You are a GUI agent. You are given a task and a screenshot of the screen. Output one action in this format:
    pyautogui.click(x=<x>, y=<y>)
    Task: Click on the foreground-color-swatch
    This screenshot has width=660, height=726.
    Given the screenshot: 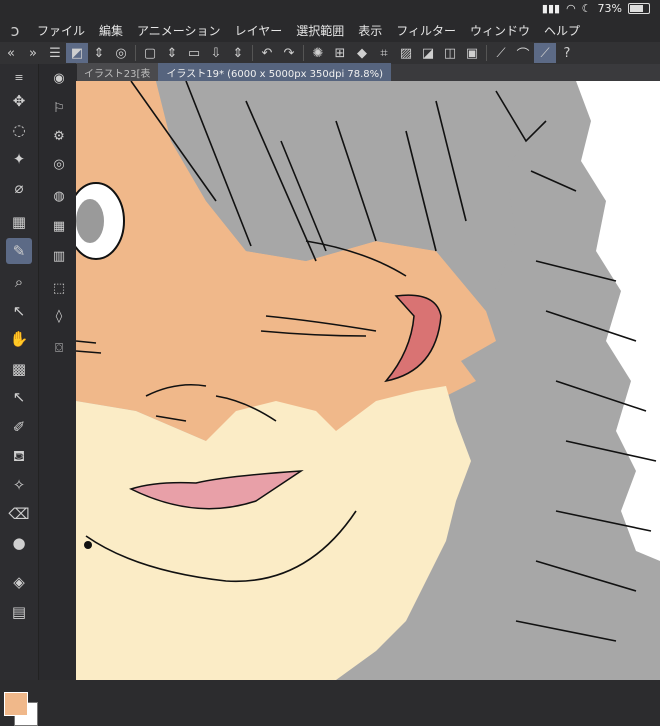 What is the action you would take?
    pyautogui.click(x=16, y=704)
    